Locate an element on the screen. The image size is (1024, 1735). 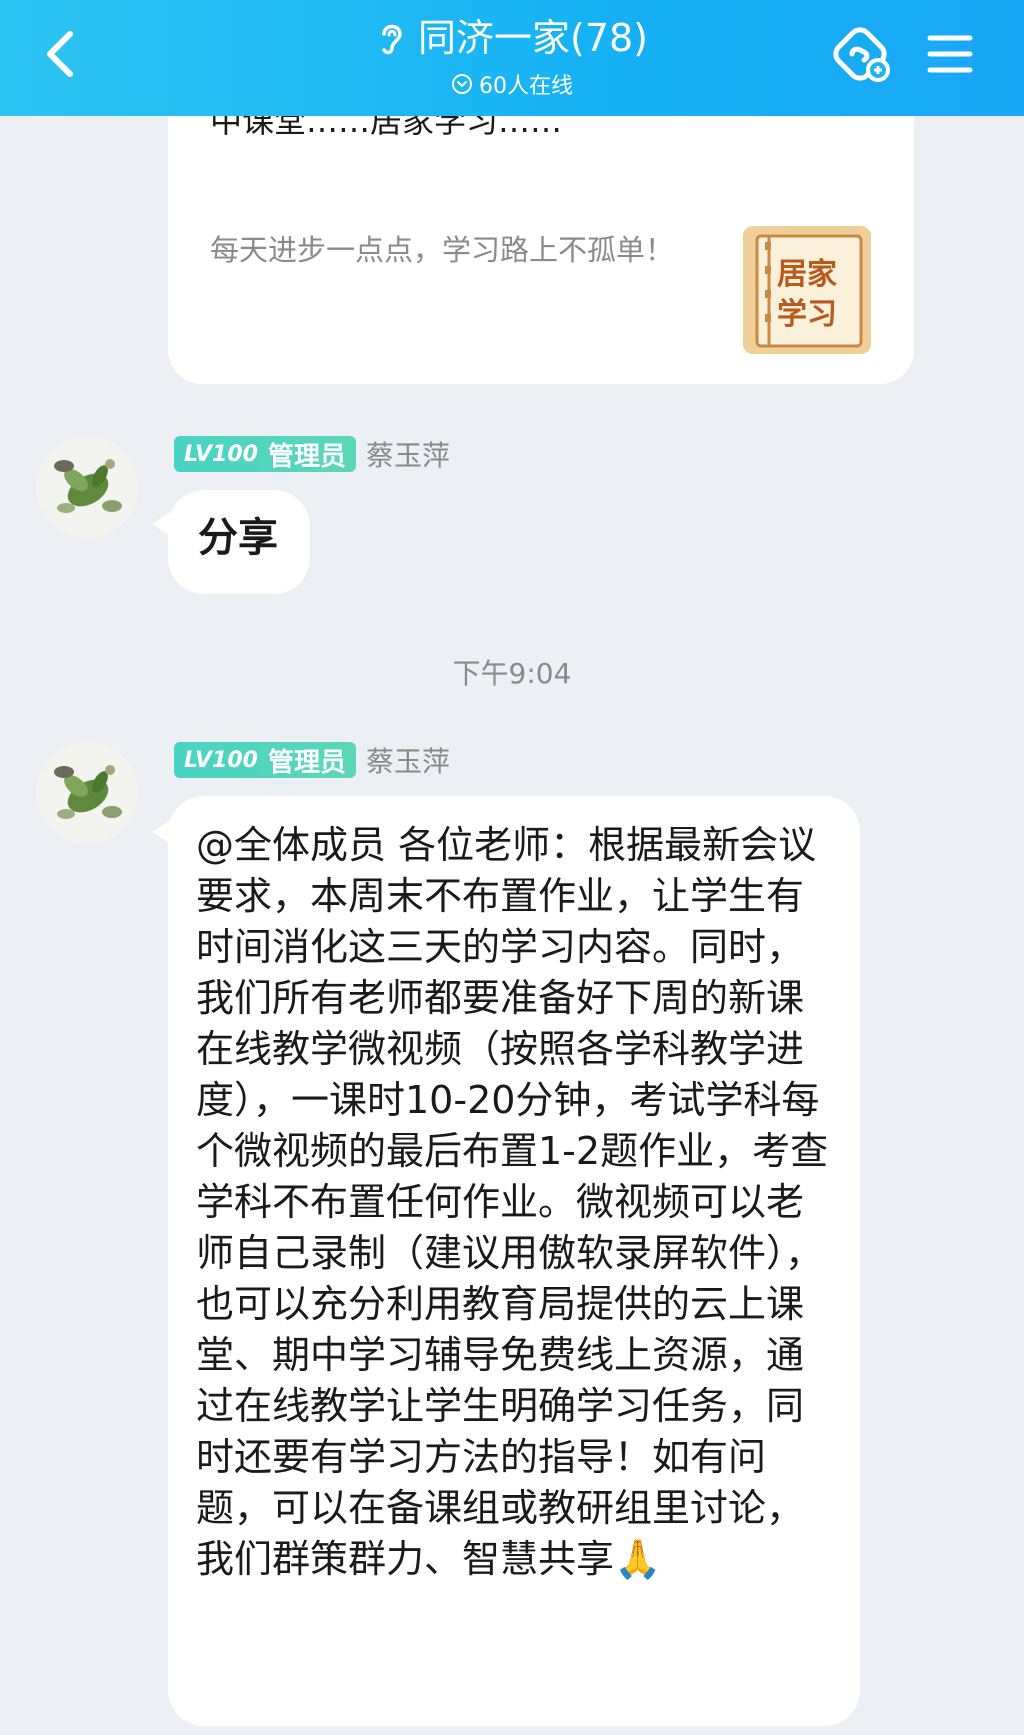
shared-link-card: 中课堂……居家学习…… 每天进步一点点，学习路上不孤单！ 居家 学习 微信 is located at coordinates (541, 232).